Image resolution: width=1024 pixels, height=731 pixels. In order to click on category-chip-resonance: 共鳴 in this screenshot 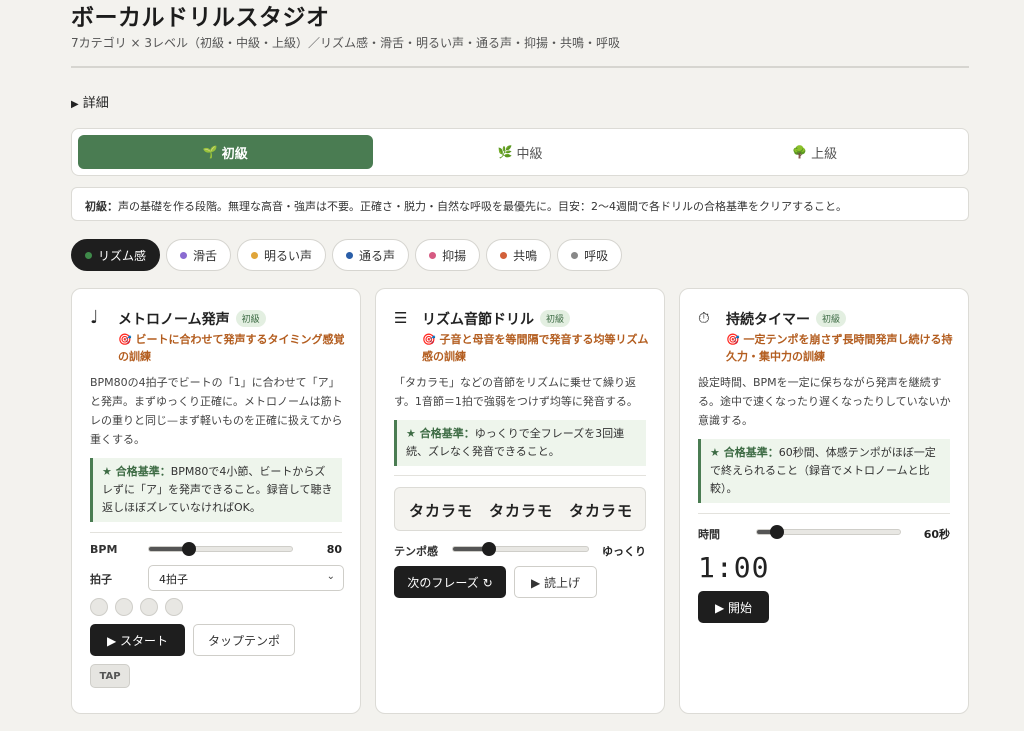, I will do `click(519, 255)`.